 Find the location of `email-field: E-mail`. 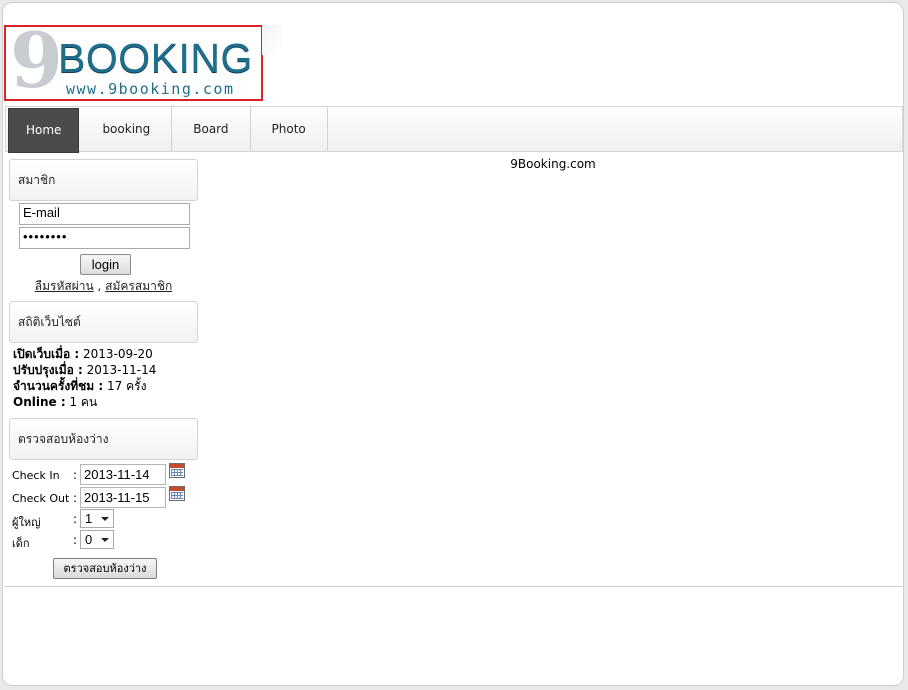

email-field: E-mail is located at coordinates (104, 214).